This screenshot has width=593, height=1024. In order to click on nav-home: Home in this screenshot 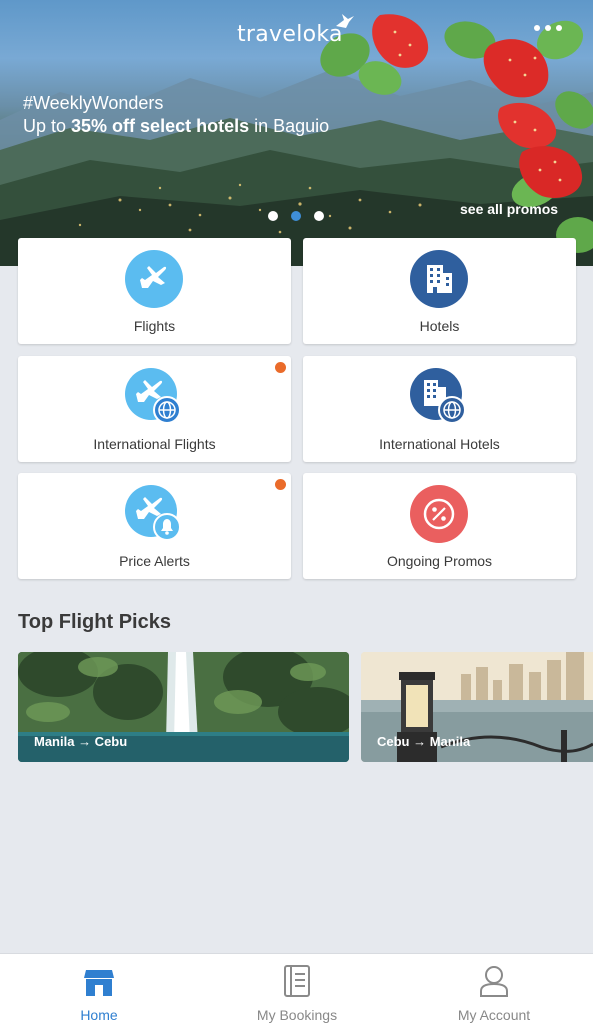, I will do `click(99, 989)`.